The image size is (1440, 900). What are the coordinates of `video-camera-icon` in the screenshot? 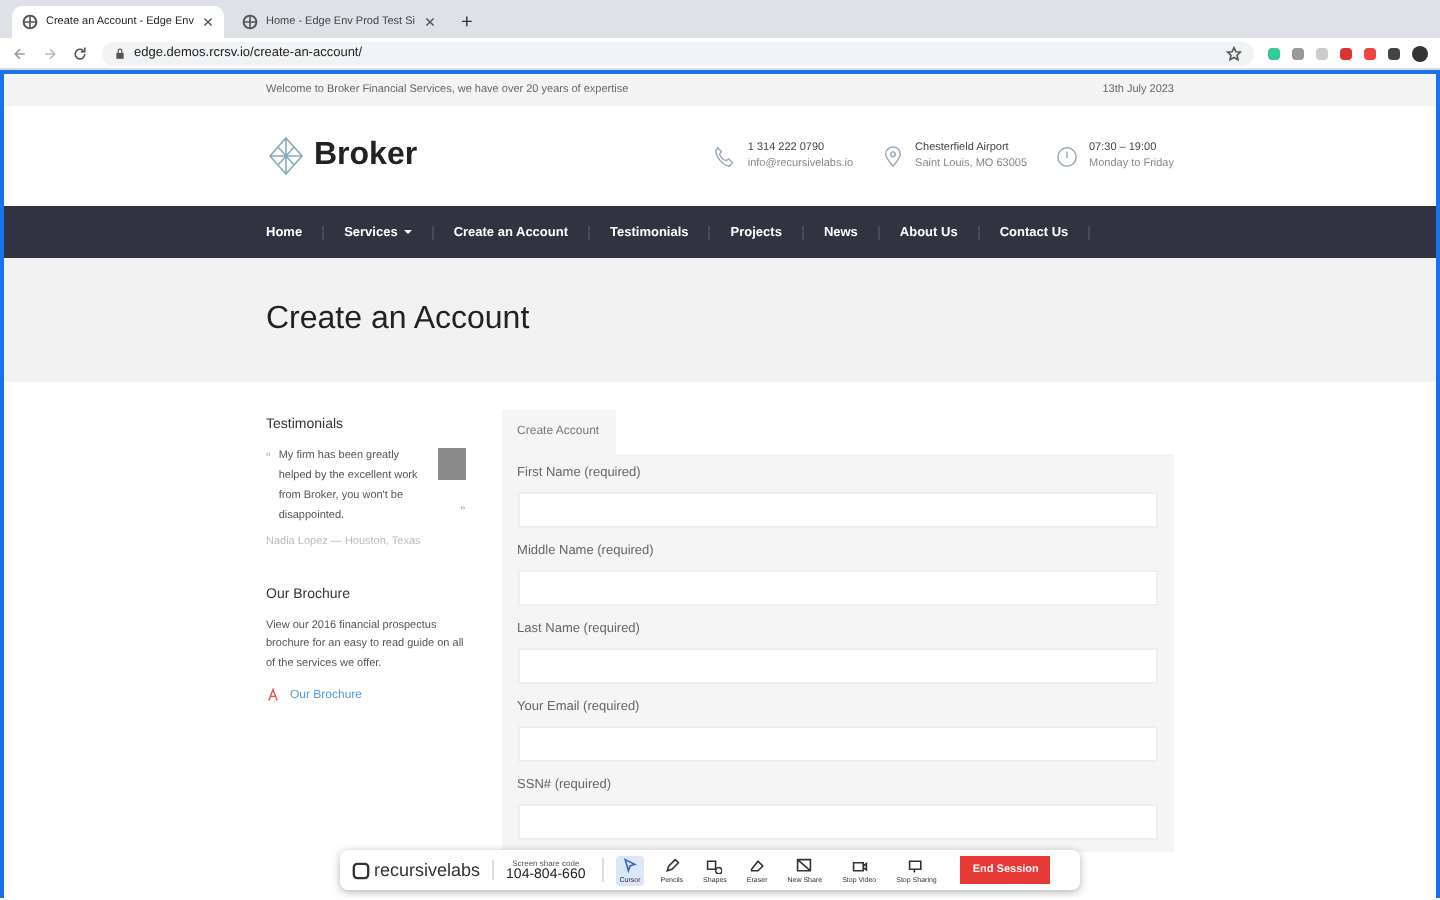 It's located at (859, 865).